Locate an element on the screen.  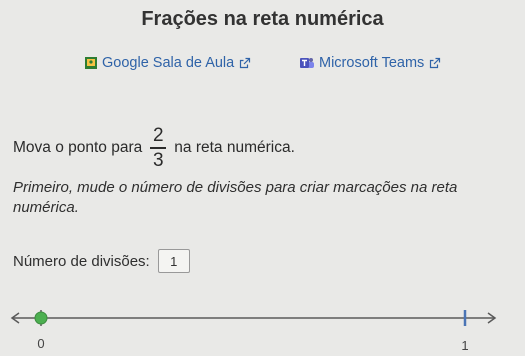
microsoft-teams-label: Microsoft Teams is located at coordinates (372, 63).